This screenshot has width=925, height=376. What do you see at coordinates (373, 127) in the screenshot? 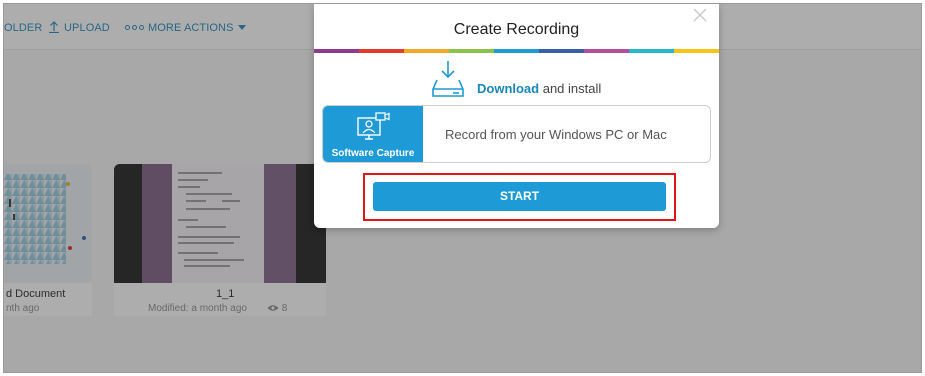
I see `screen-recorder-icon` at bounding box center [373, 127].